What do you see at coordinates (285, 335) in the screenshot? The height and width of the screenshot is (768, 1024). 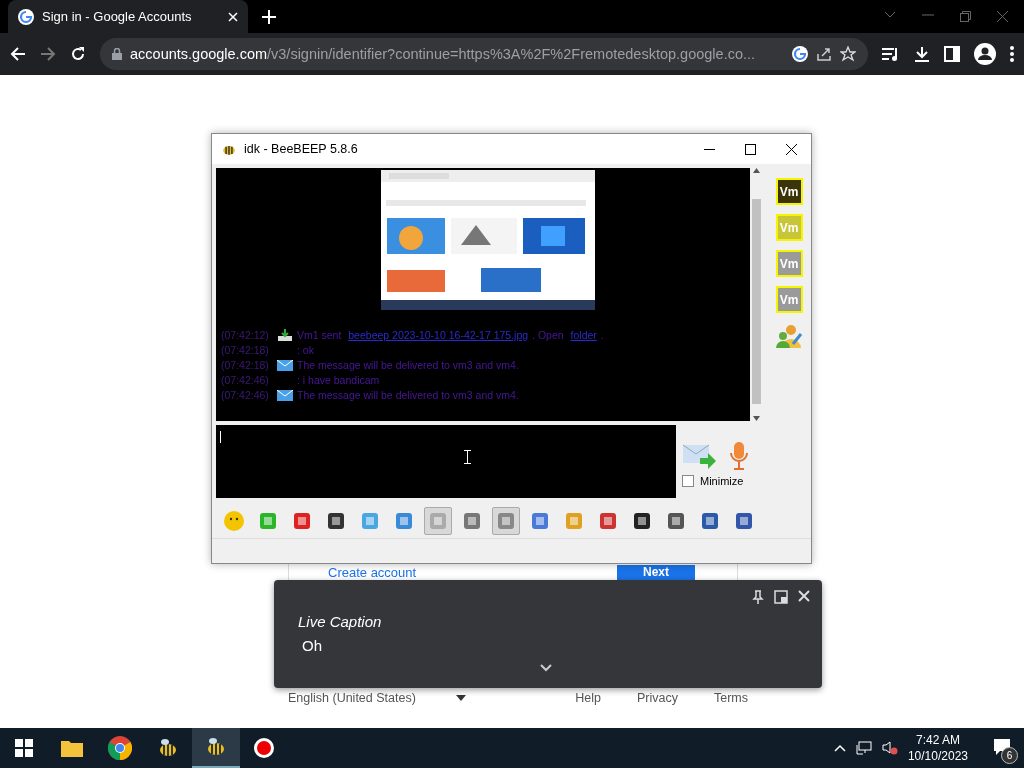 I see `file-transfer-icon` at bounding box center [285, 335].